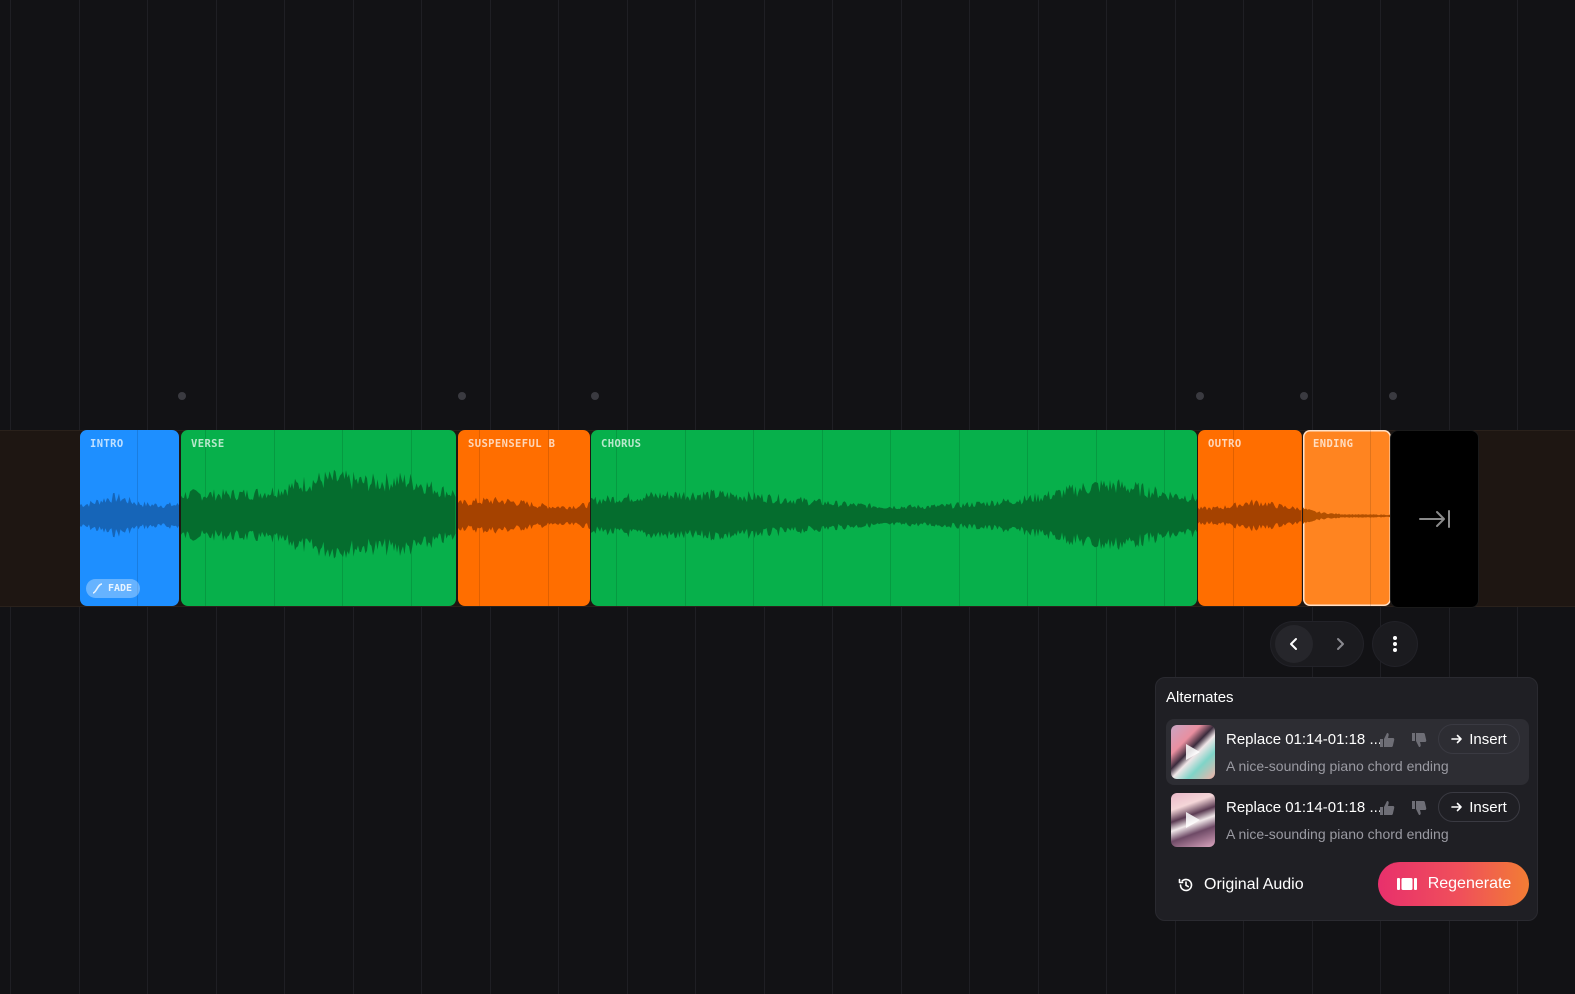 The image size is (1575, 994). I want to click on more-vertical-icon, so click(1395, 644).